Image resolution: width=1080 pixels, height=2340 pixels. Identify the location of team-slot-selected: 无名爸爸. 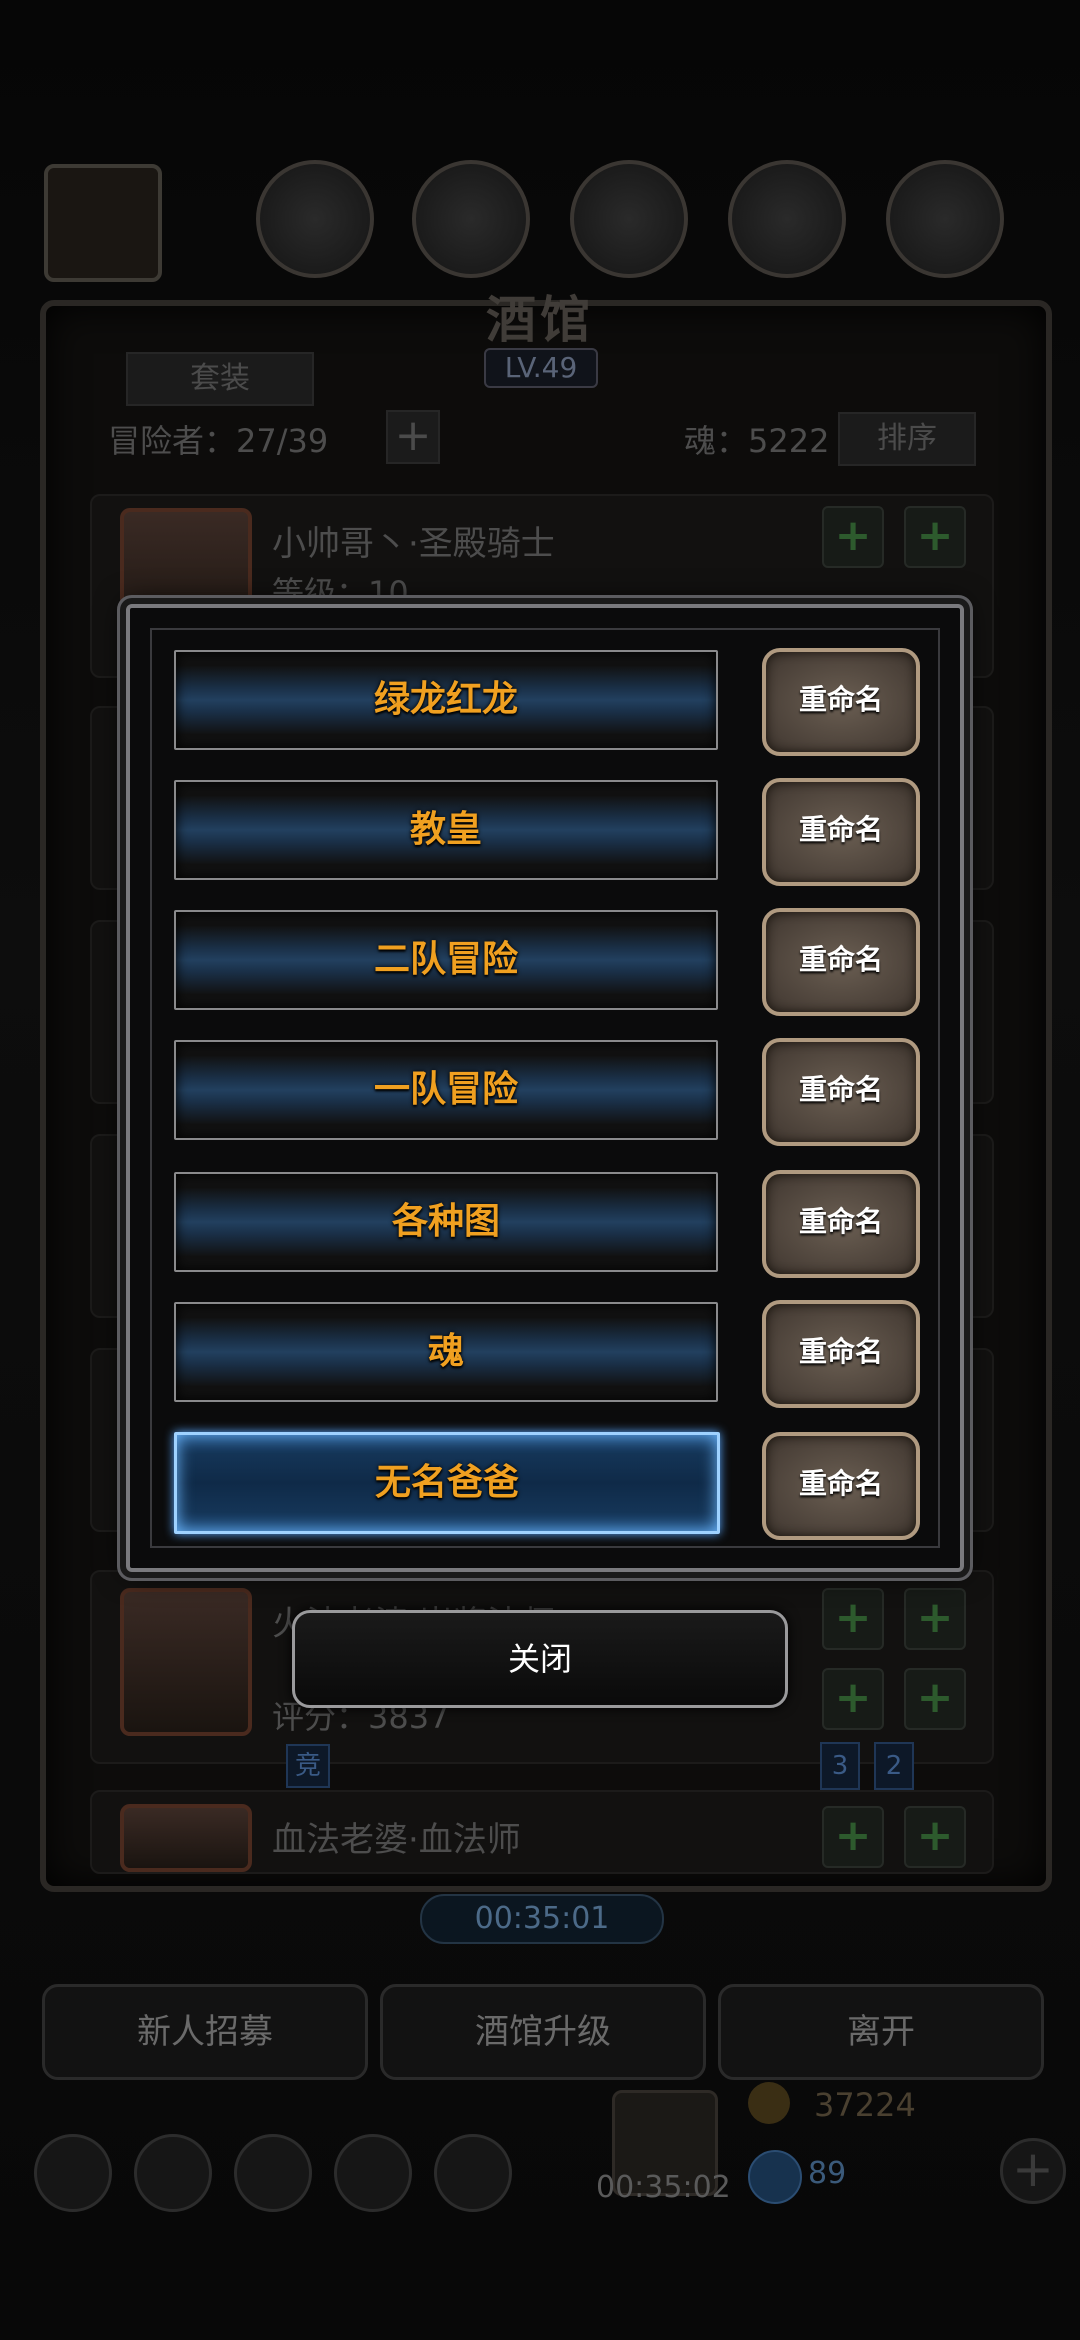
(447, 1483).